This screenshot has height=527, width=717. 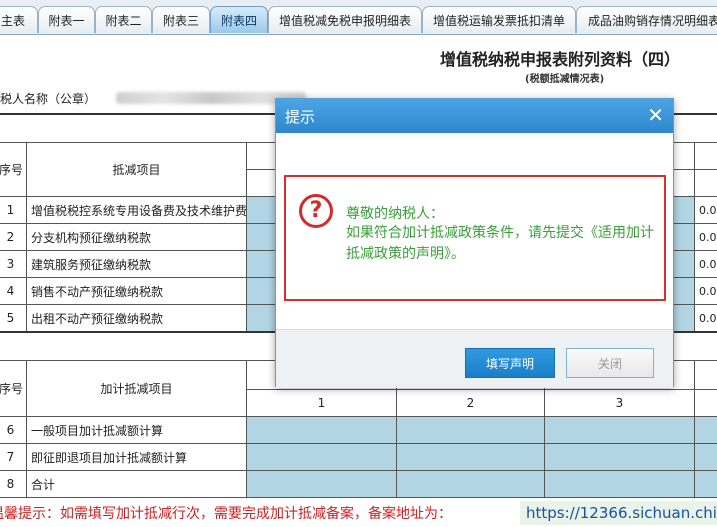 What do you see at coordinates (136, 169) in the screenshot?
I see `header-deduction-item: 抵减项目` at bounding box center [136, 169].